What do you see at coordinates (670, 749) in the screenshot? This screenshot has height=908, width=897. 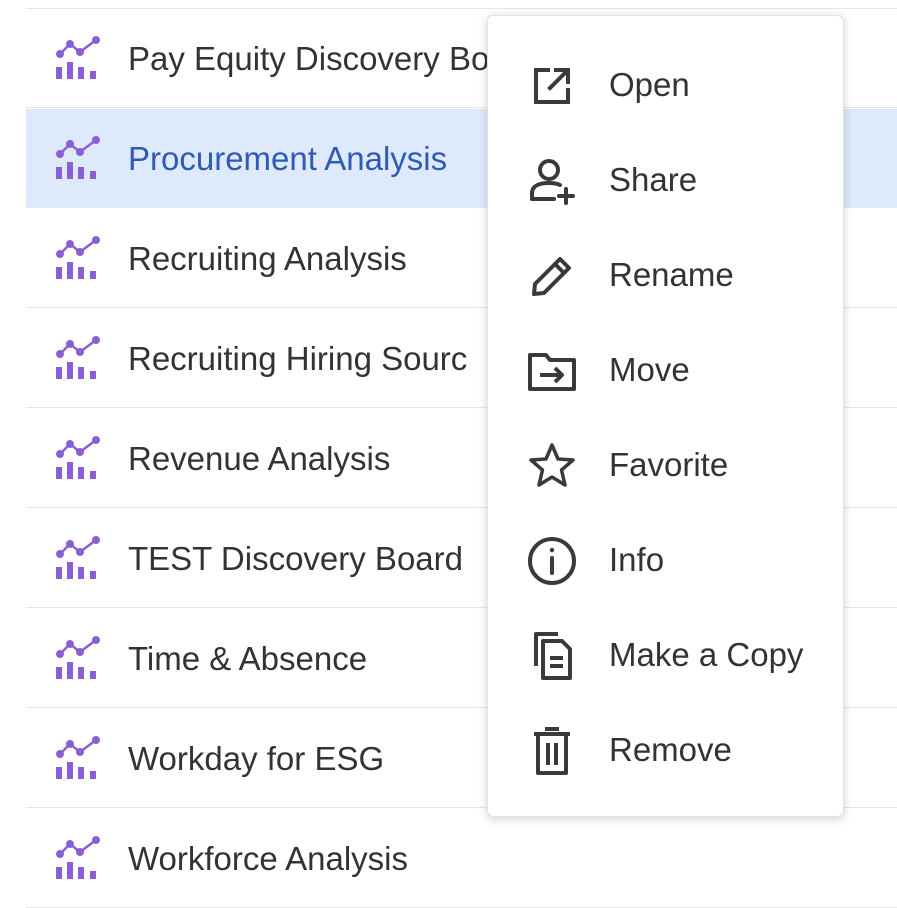 I see `menu-item-label: Remove` at bounding box center [670, 749].